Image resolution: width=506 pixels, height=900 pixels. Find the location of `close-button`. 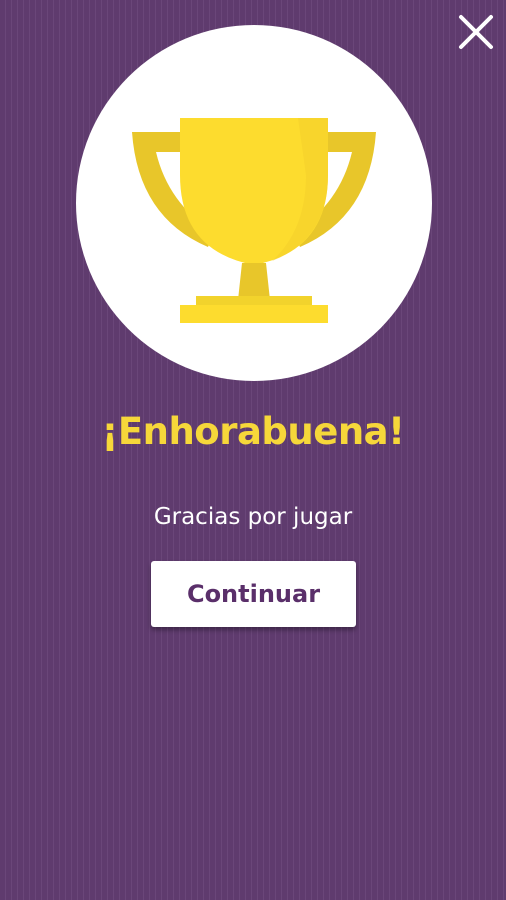

close-button is located at coordinates (476, 32).